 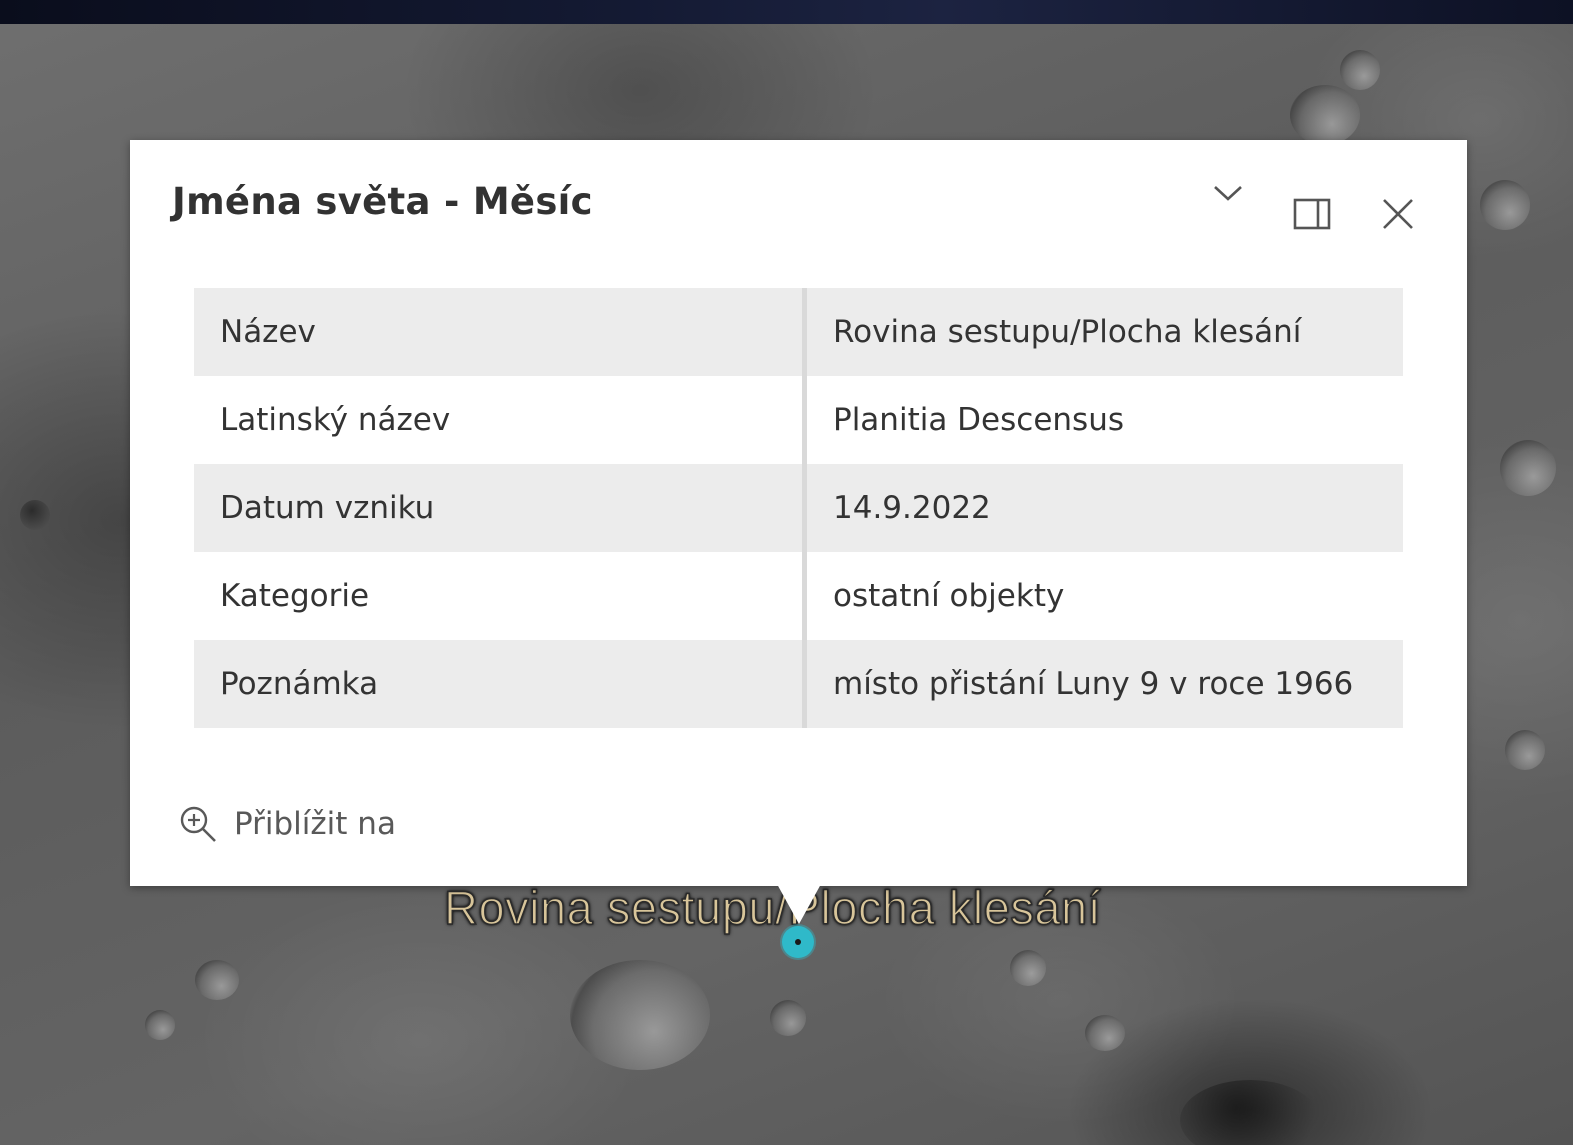 What do you see at coordinates (315, 824) in the screenshot?
I see `zoom-to-label: Přiblížit na` at bounding box center [315, 824].